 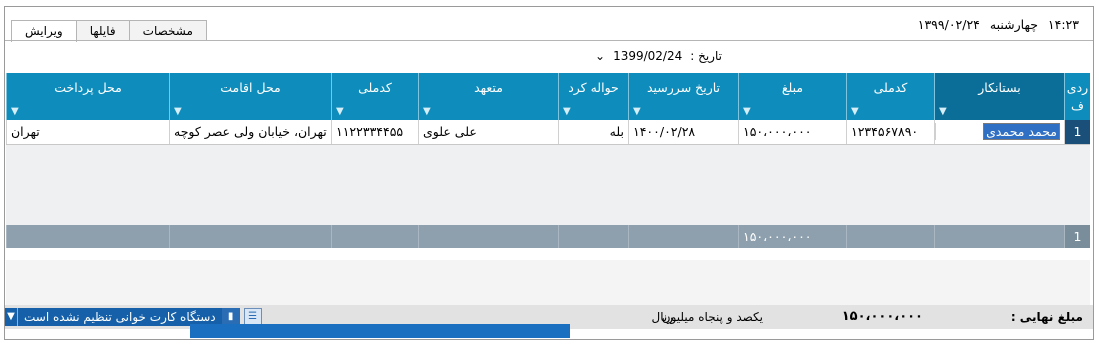 I want to click on col-header-national-id: کدملی ▼, so click(x=890, y=96).